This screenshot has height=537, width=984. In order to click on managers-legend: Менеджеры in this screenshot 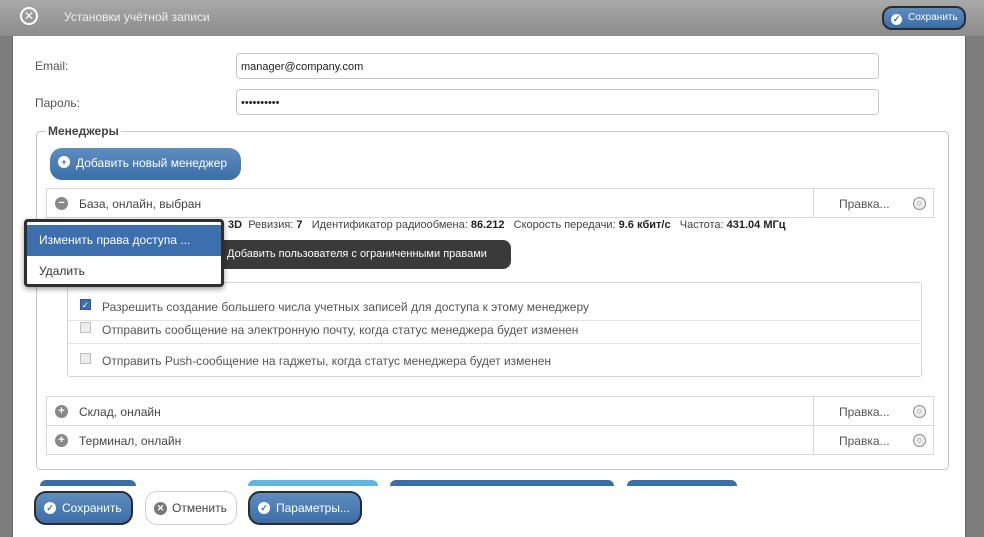, I will do `click(83, 131)`.